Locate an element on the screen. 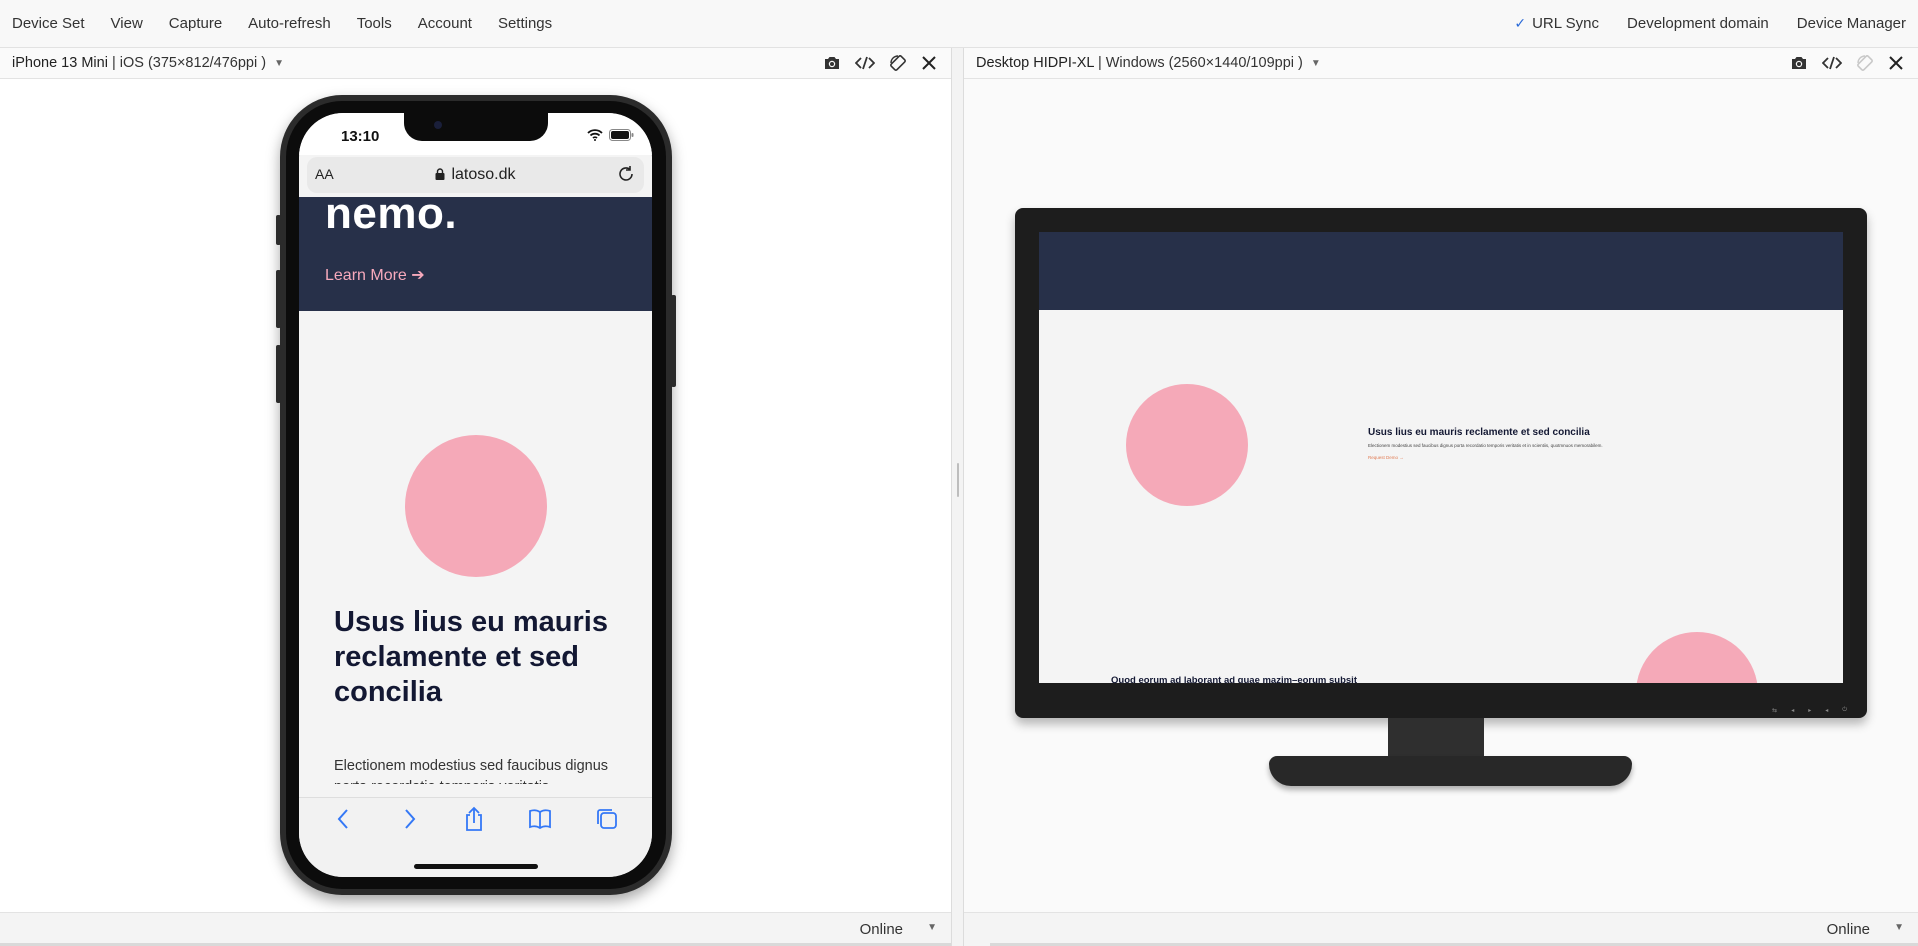 This screenshot has width=1918, height=946. status-time: 13:10 is located at coordinates (360, 136).